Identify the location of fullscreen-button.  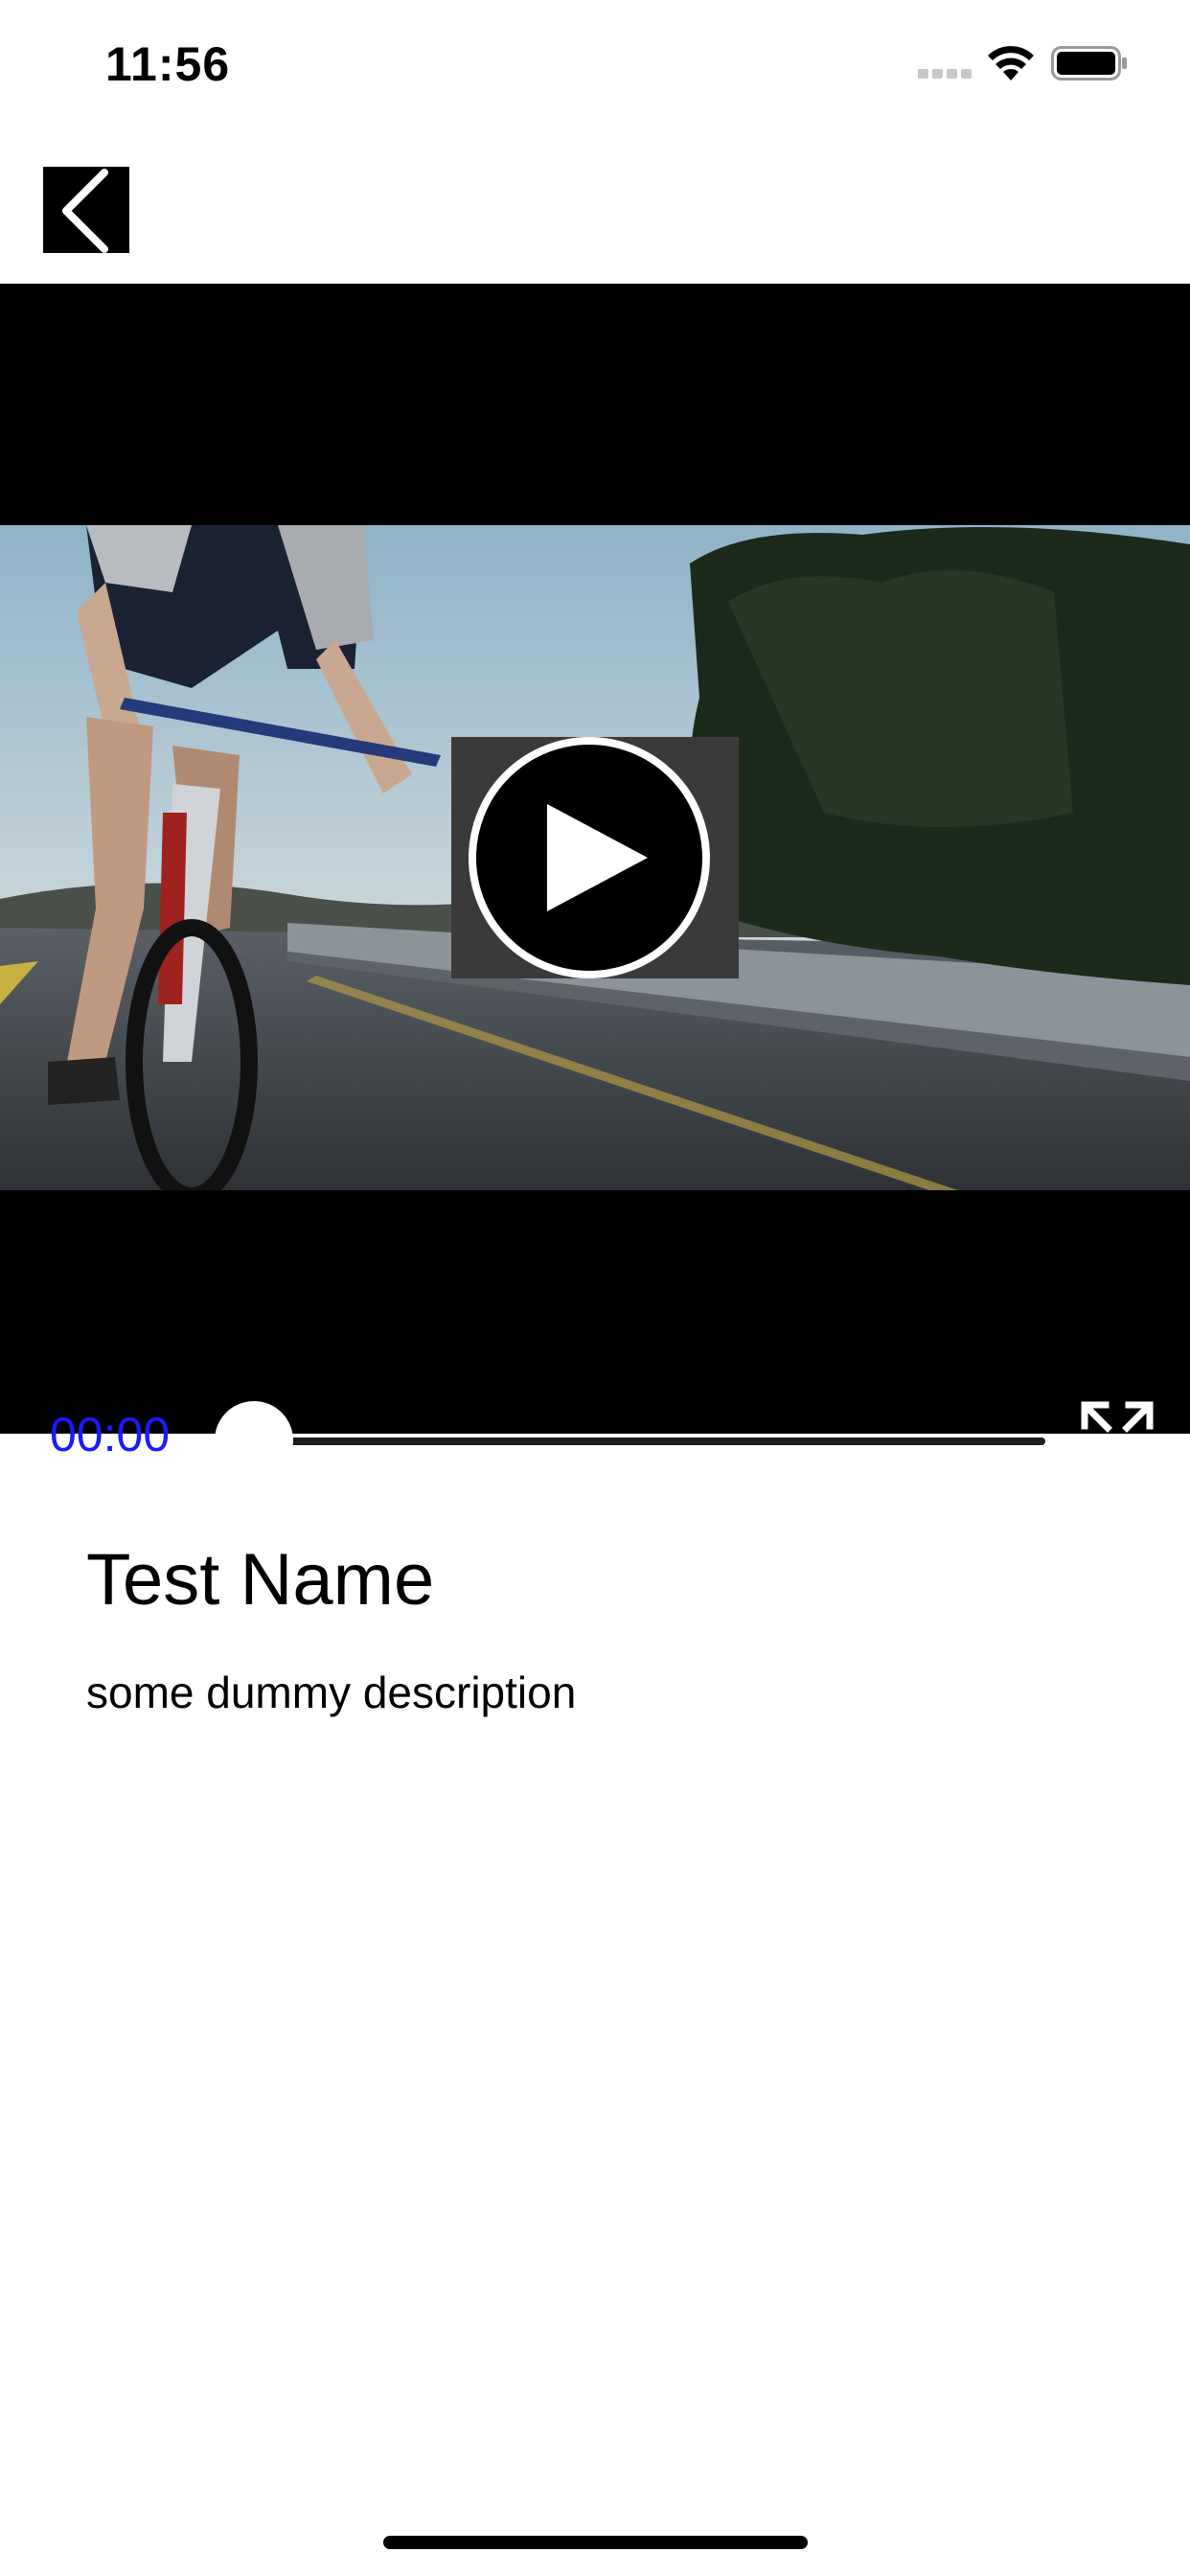
(1117, 1437).